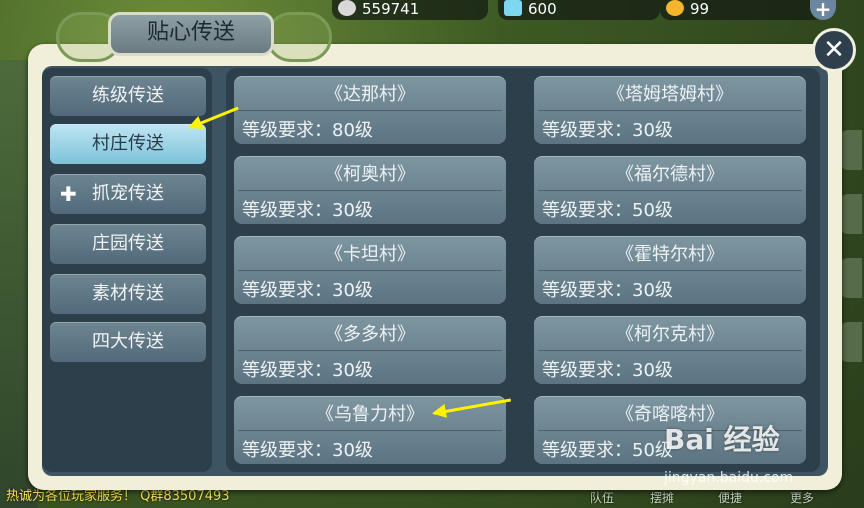  I want to click on village-card: 《柯尔克村》 等级要求：30级, so click(670, 350).